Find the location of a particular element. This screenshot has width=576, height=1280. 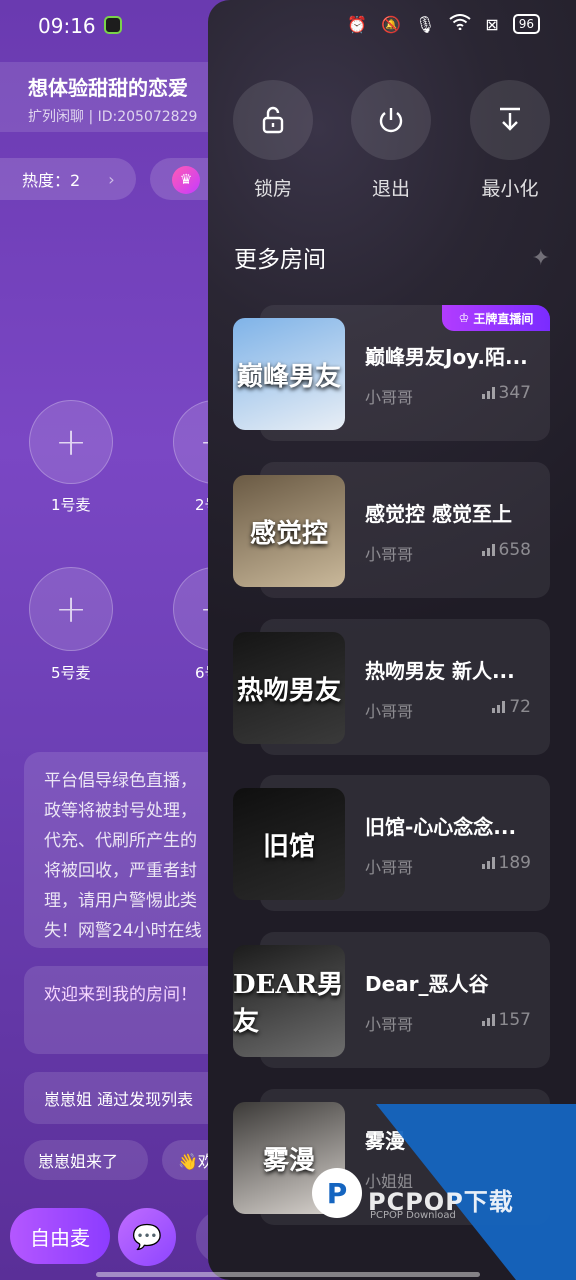

listener-count: 157 is located at coordinates (506, 1020).